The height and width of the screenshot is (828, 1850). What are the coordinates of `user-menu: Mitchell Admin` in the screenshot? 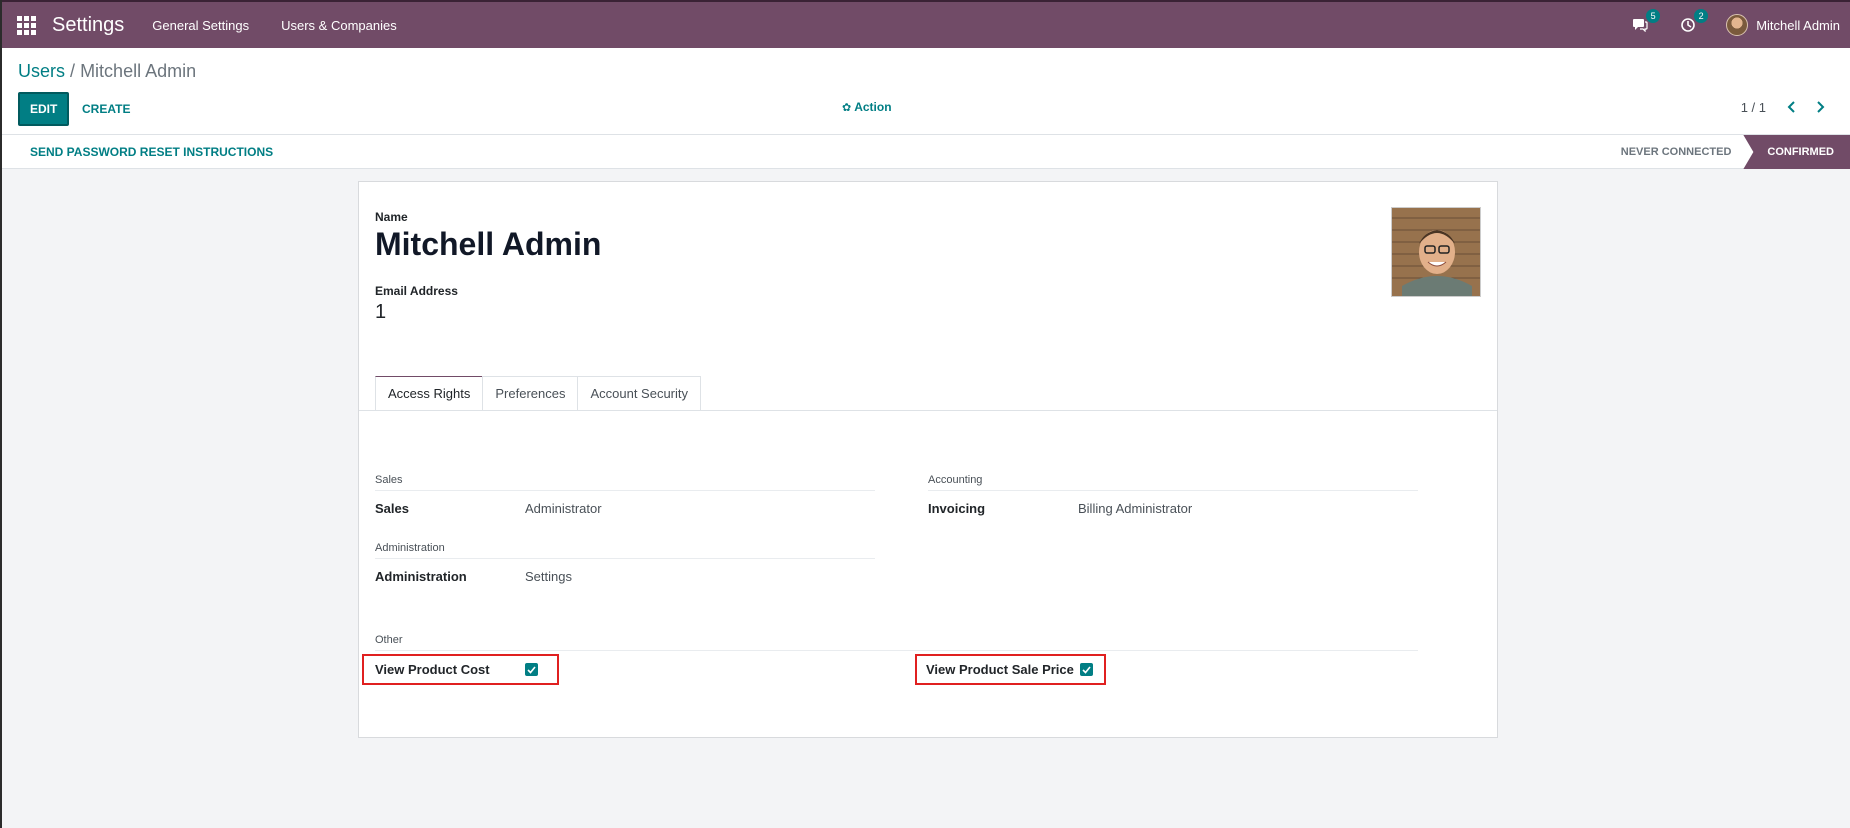 It's located at (1783, 25).